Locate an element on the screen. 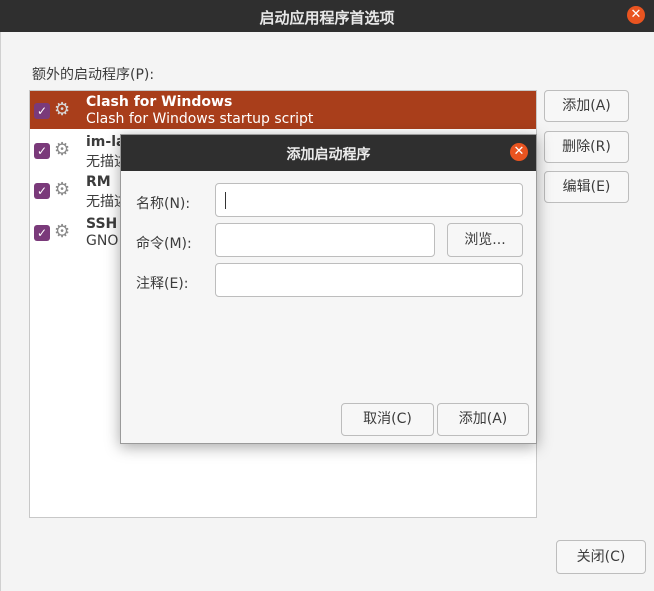 The height and width of the screenshot is (591, 654). dialog-title: 添加启动程序 is located at coordinates (328, 155).